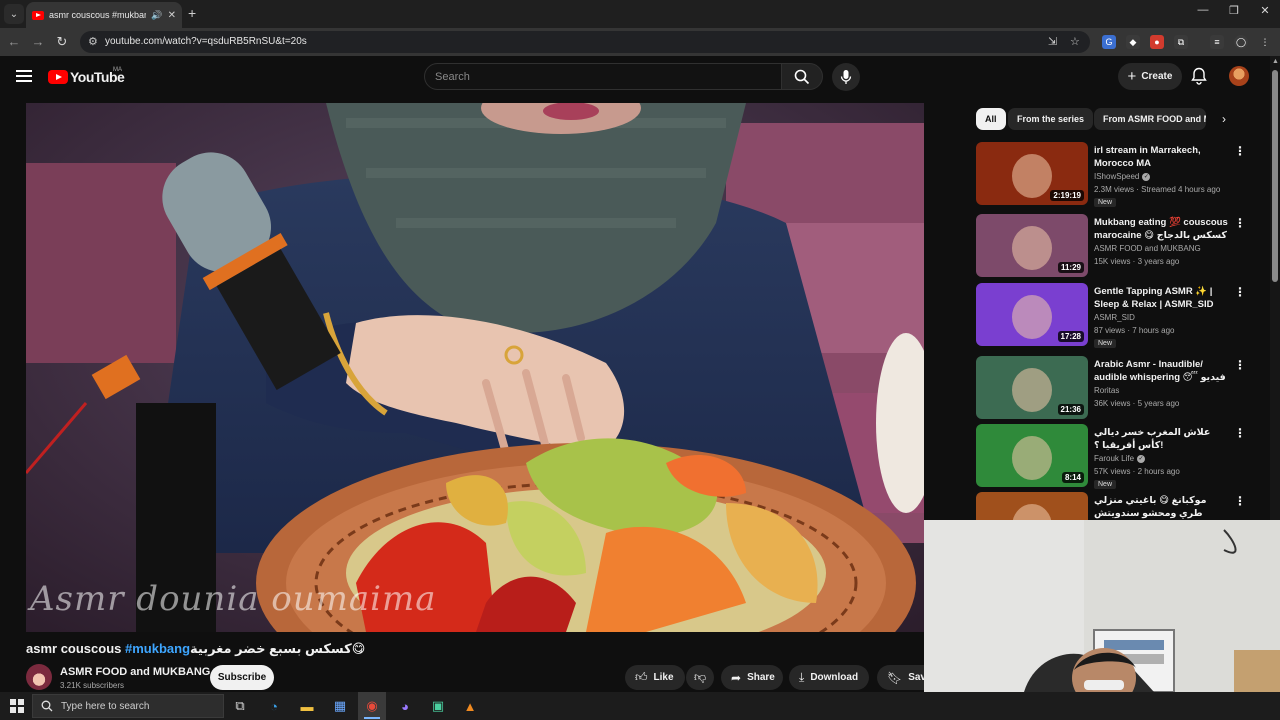 This screenshot has width=1280, height=720. Describe the element at coordinates (1163, 157) in the screenshot. I see `recommendation-title: irl stream in Marrakech, Morocco MA` at that location.